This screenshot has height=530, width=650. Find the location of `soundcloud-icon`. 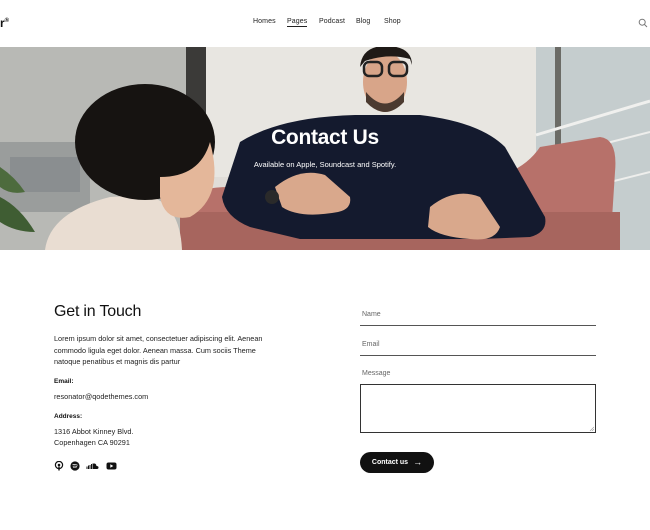

soundcloud-icon is located at coordinates (92, 466).